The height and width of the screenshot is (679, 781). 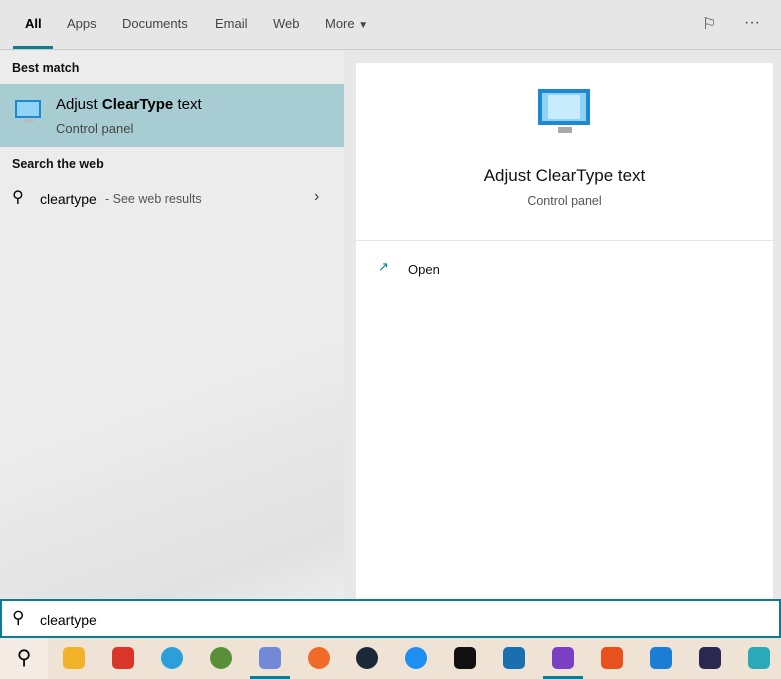 I want to click on best-match-title: Adjust ClearType text, so click(x=129, y=104).